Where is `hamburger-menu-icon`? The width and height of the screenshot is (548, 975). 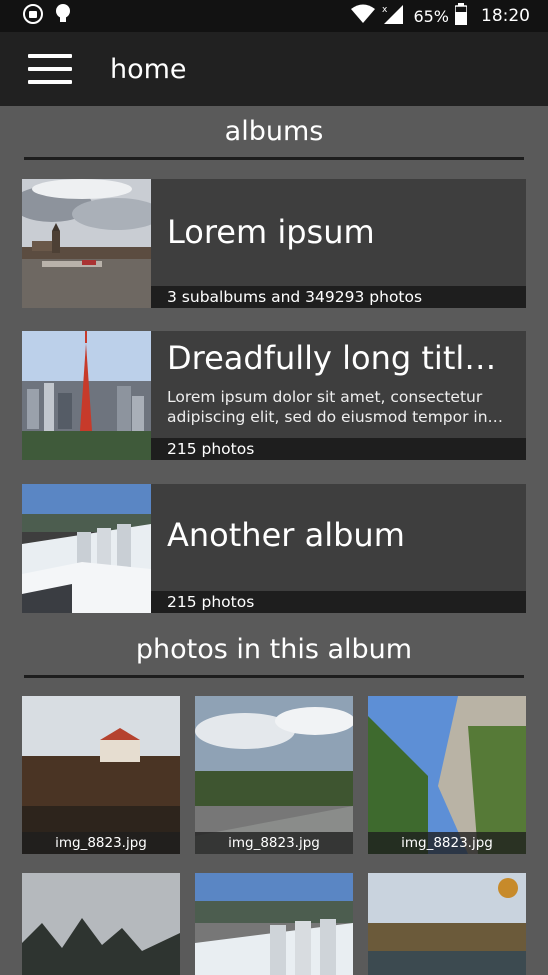 hamburger-menu-icon is located at coordinates (50, 69).